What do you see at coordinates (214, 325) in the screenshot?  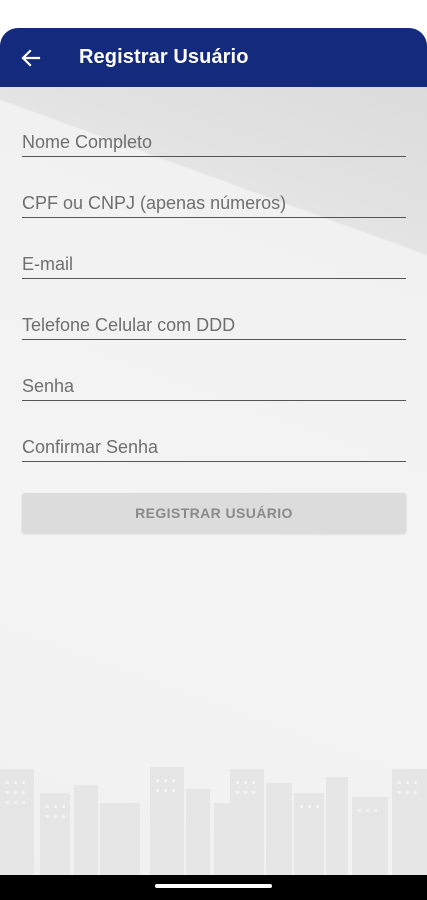 I see `phone-input` at bounding box center [214, 325].